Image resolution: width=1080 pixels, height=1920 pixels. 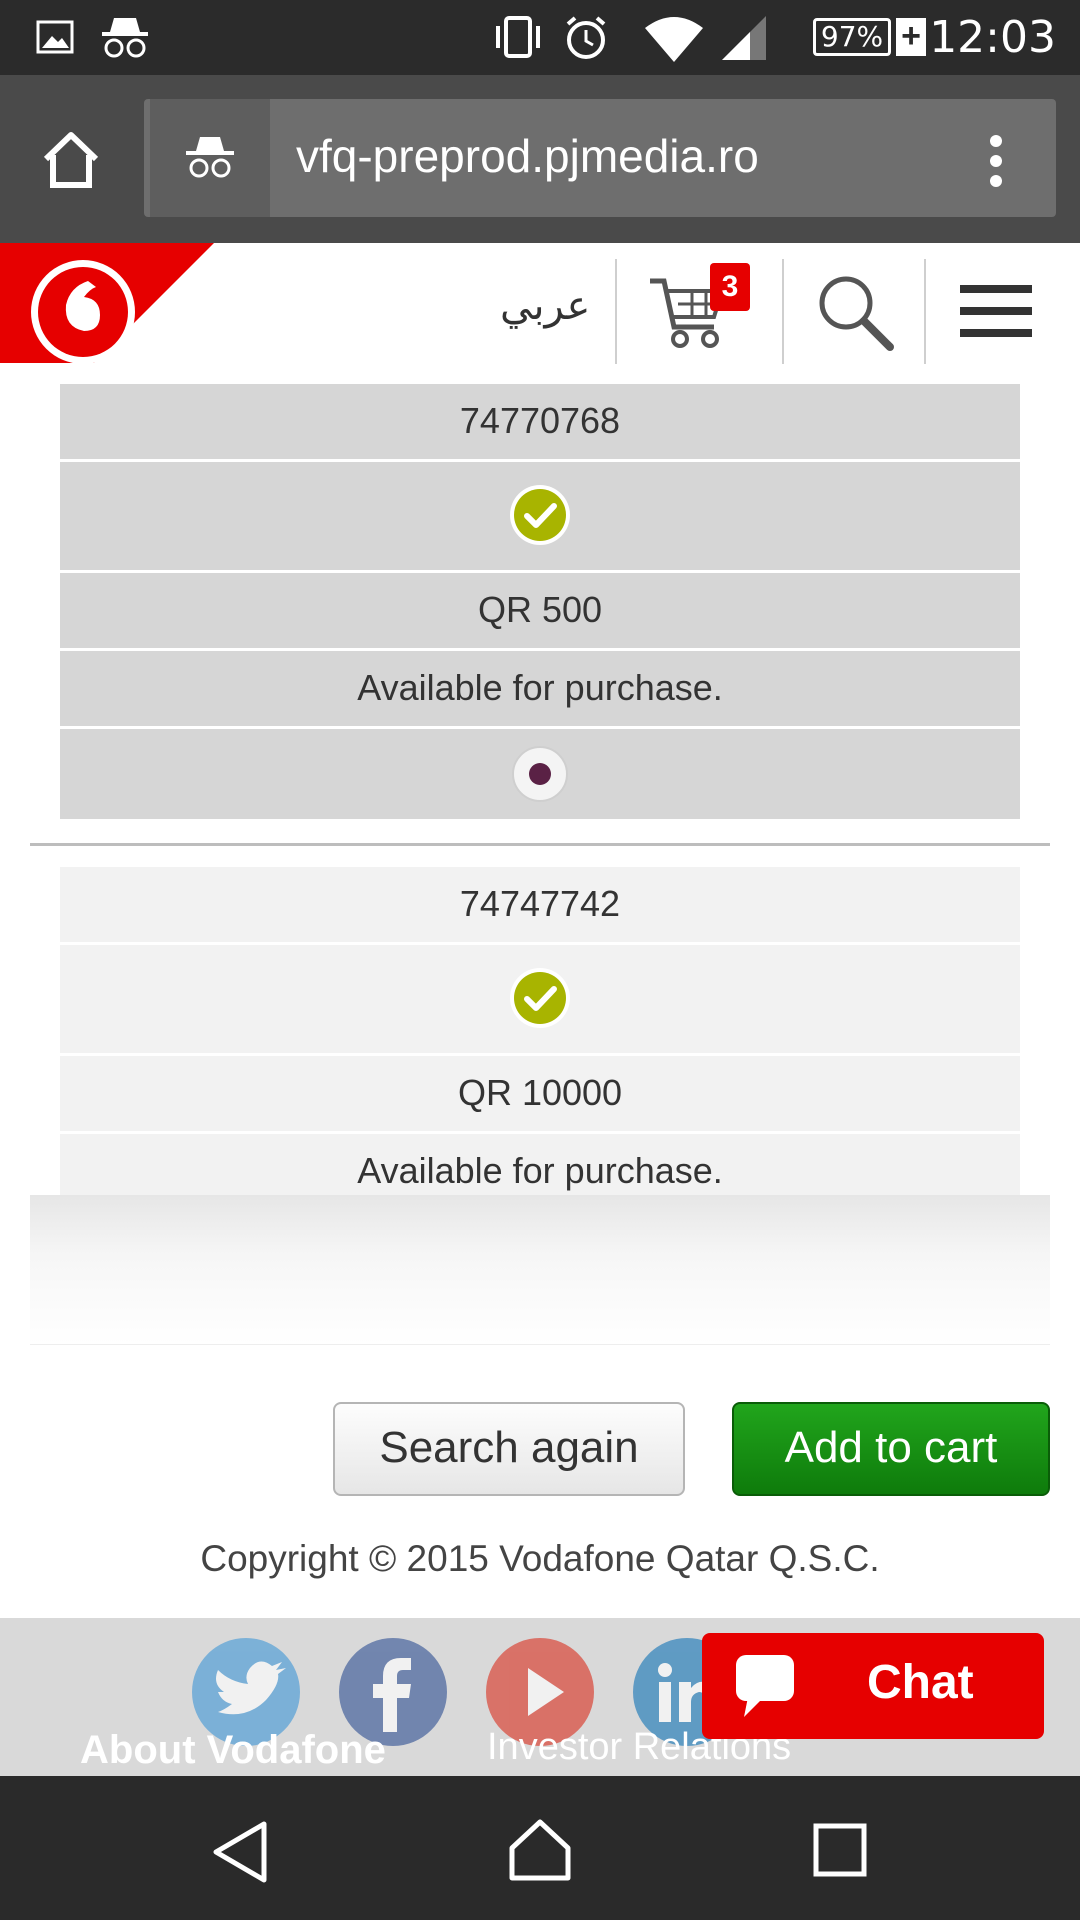 I want to click on address-bar: vfq-preprod.pjmedia.ro, so click(x=600, y=158).